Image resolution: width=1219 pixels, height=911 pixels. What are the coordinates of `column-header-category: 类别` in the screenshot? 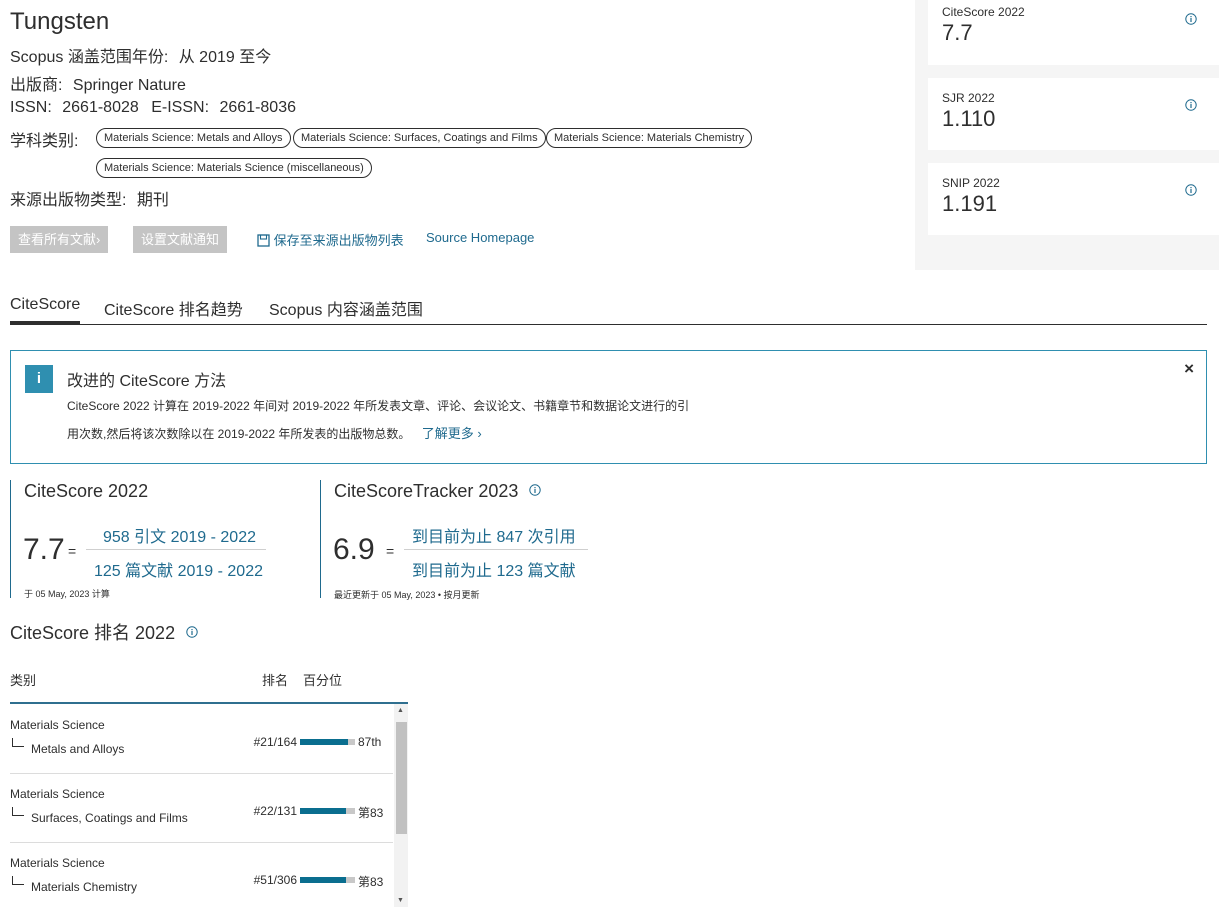 It's located at (23, 680).